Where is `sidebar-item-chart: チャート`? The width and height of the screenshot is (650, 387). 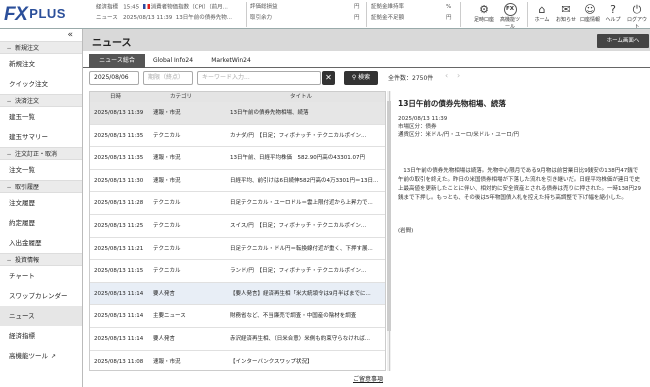 sidebar-item-chart: チャート is located at coordinates (41, 276).